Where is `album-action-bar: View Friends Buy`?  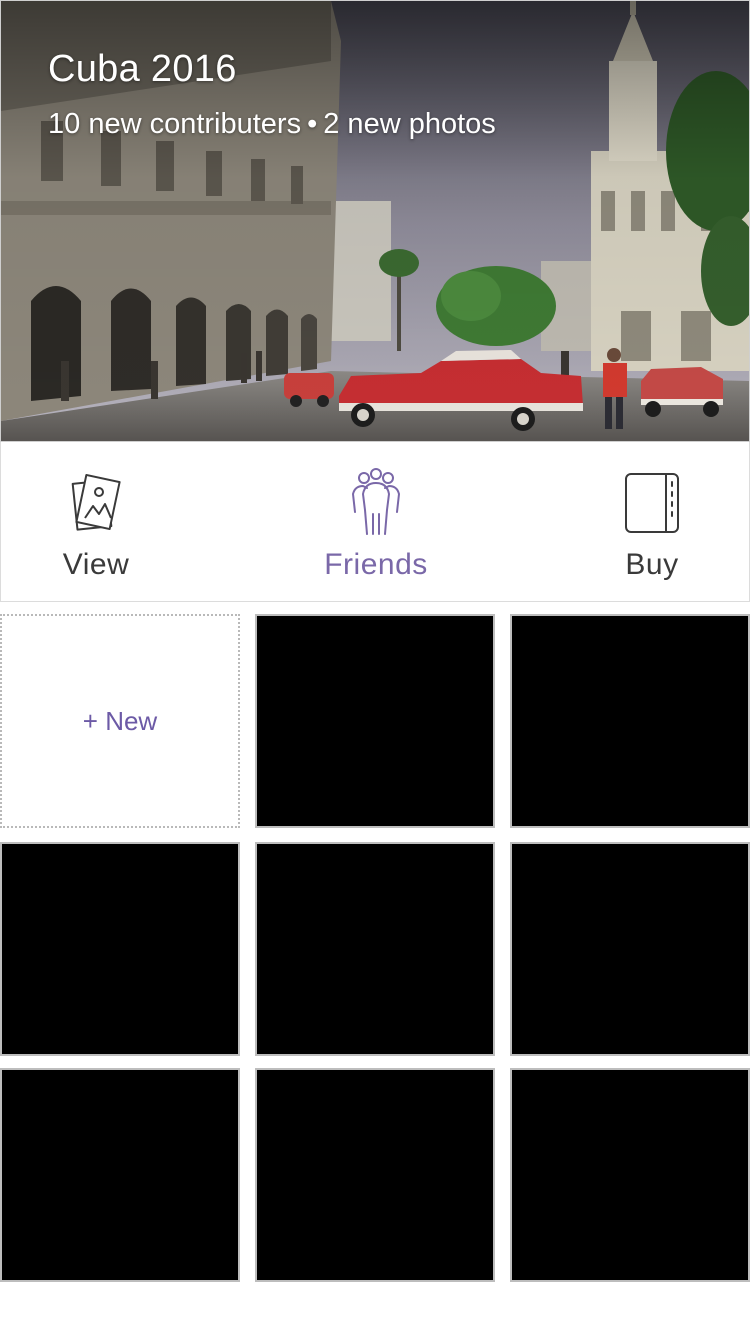 album-action-bar: View Friends Buy is located at coordinates (375, 522).